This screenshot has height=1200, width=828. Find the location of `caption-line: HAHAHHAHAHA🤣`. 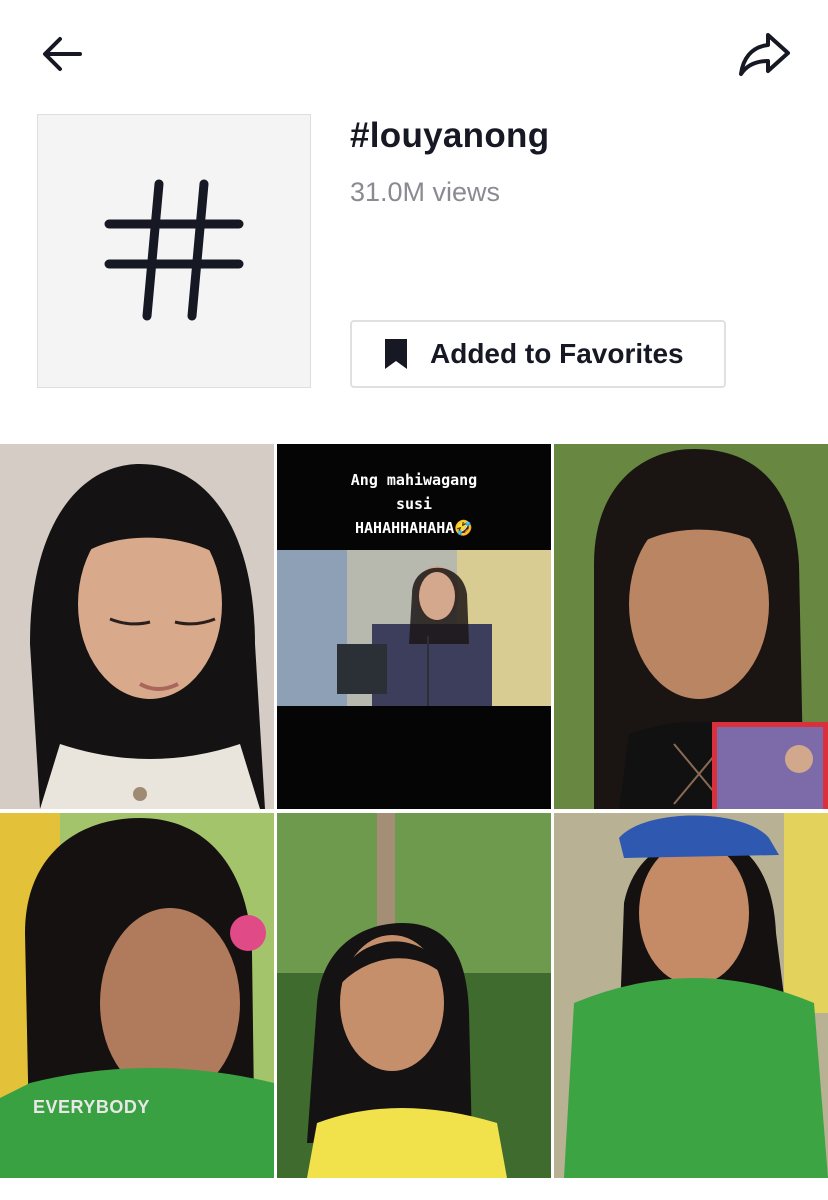

caption-line: HAHAHHAHAHA🤣 is located at coordinates (413, 528).